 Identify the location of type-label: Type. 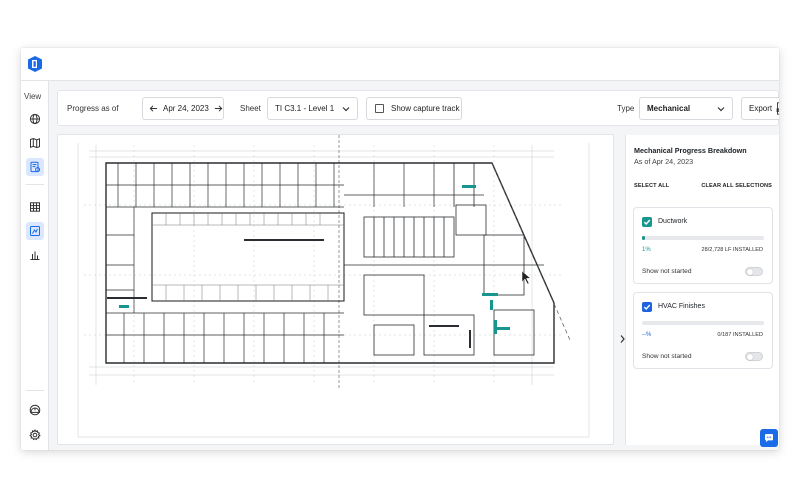
(626, 108).